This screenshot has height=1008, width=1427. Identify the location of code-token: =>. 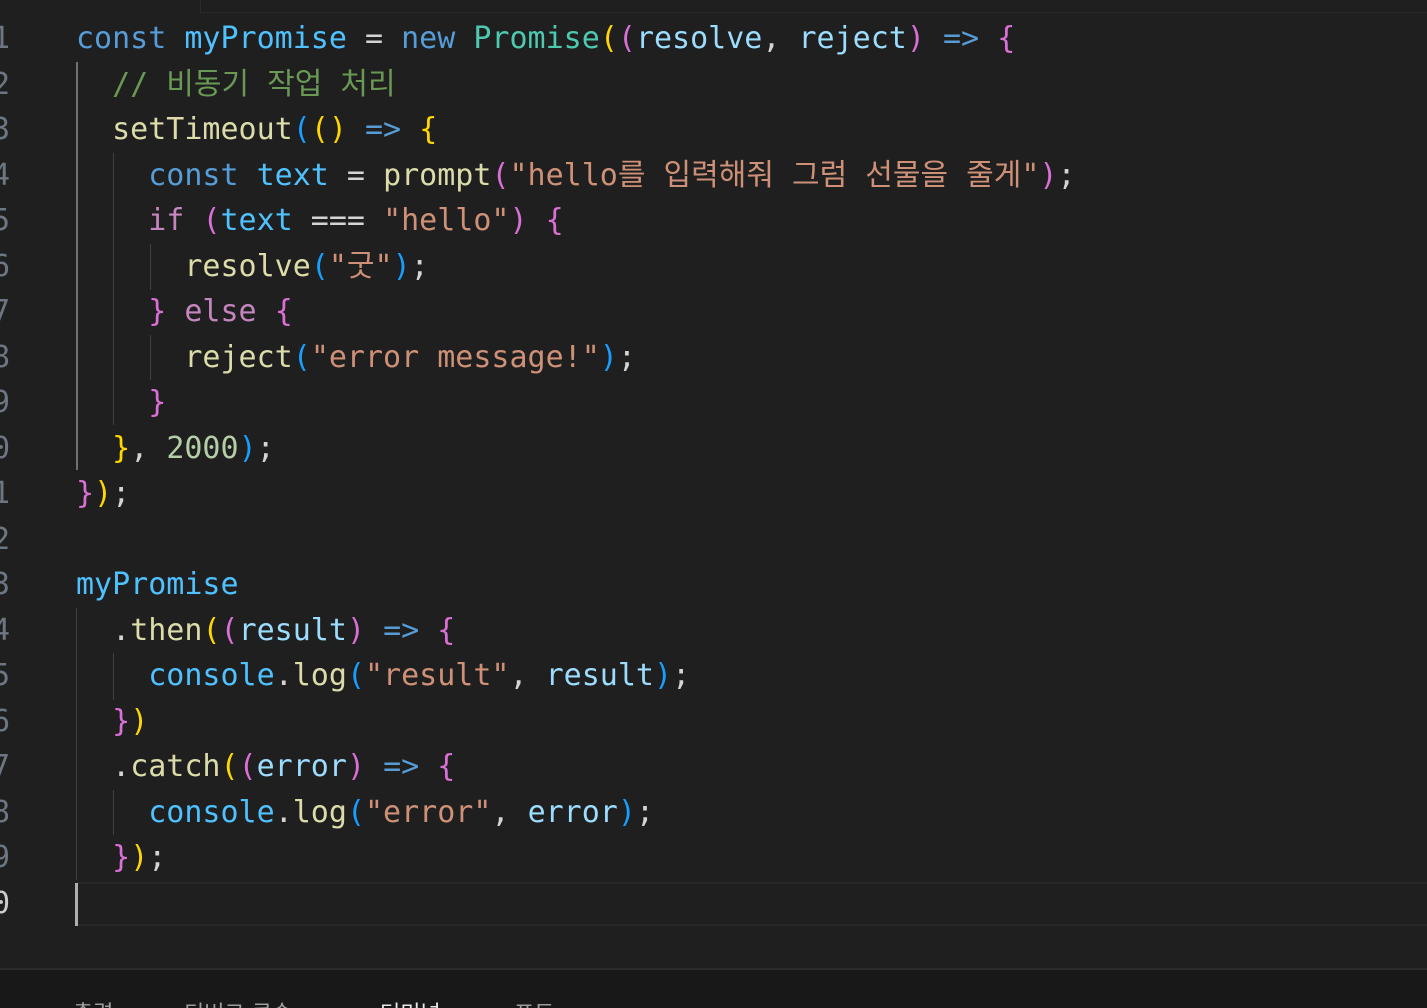
(401, 766).